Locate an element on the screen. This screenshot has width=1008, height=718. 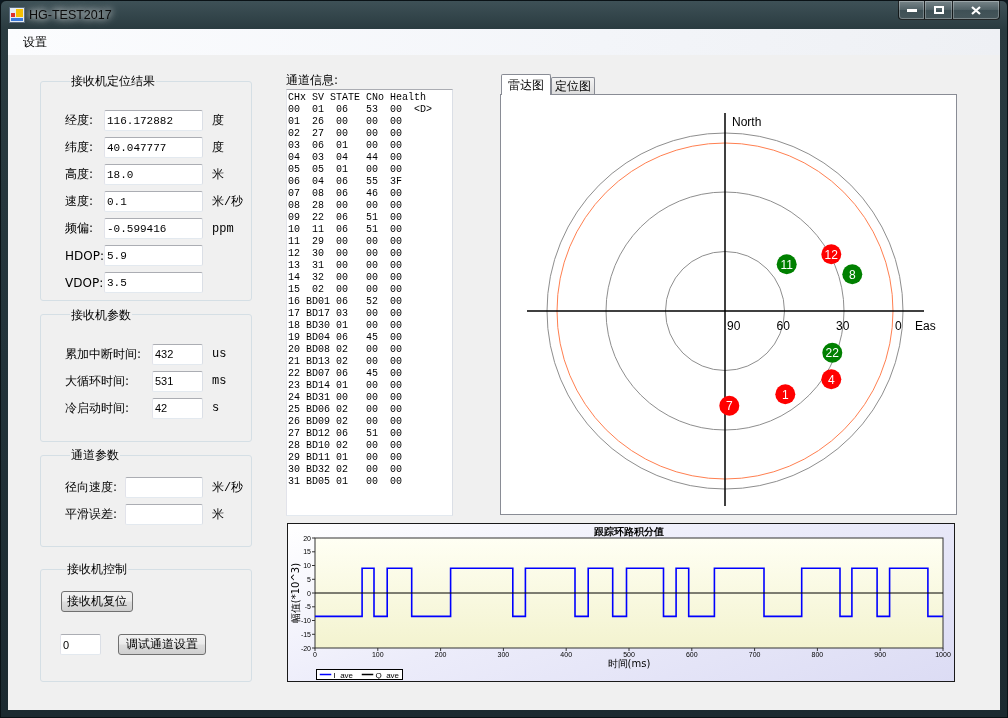
table-cell: BD01 is located at coordinates (318, 302).